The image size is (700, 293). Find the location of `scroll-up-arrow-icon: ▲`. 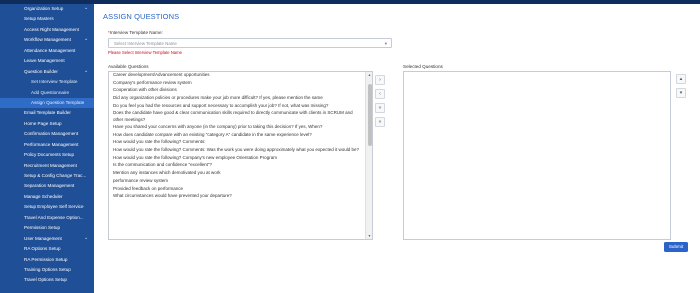

scroll-up-arrow-icon: ▲ is located at coordinates (369, 75).